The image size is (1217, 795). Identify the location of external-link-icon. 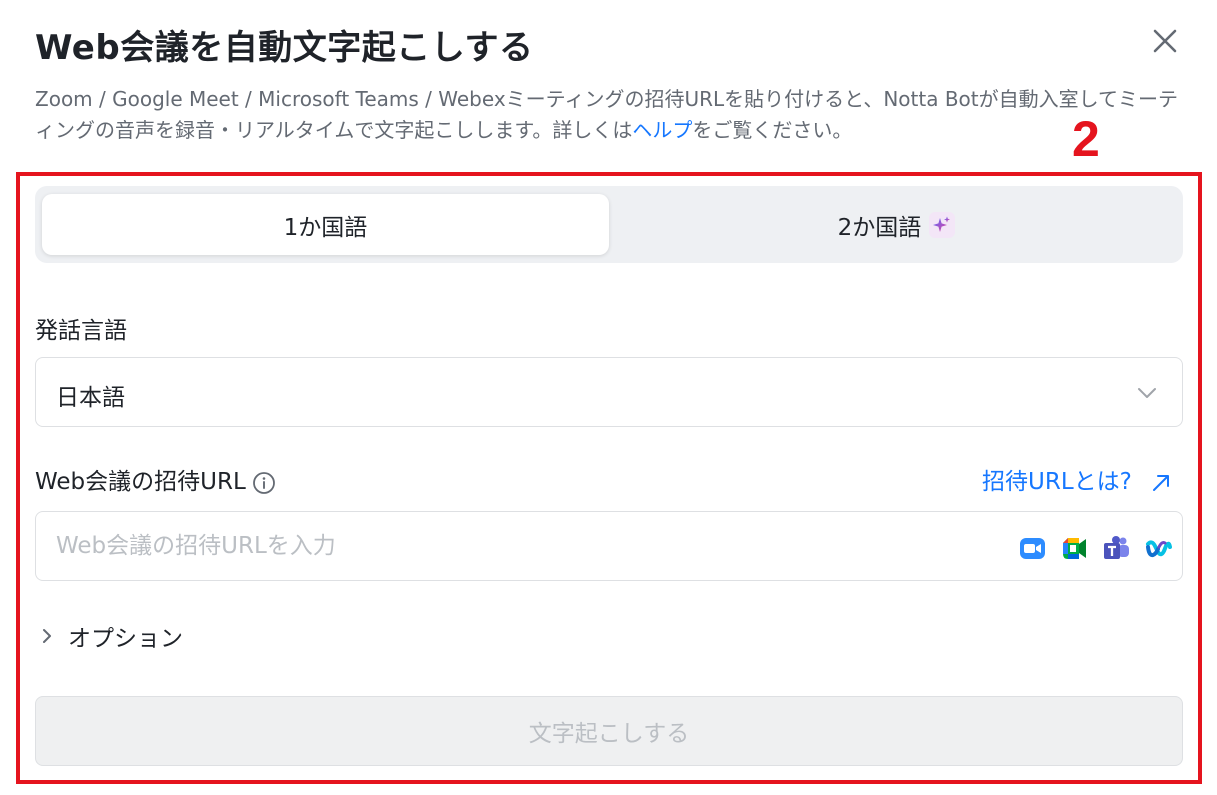
(1160, 482).